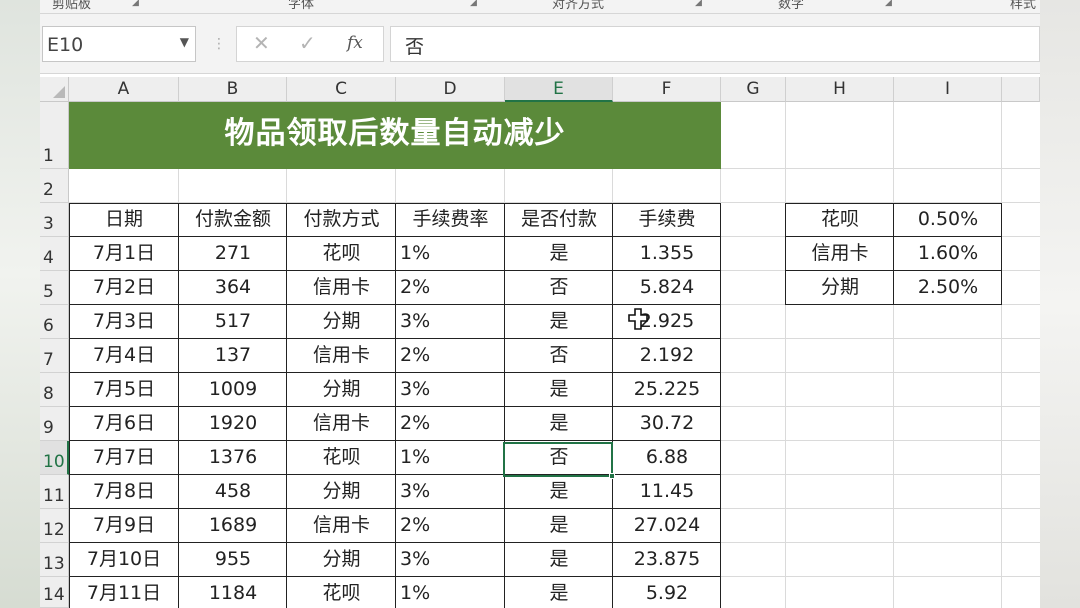  What do you see at coordinates (124, 220) in the screenshot?
I see `header-cell-date: 日期` at bounding box center [124, 220].